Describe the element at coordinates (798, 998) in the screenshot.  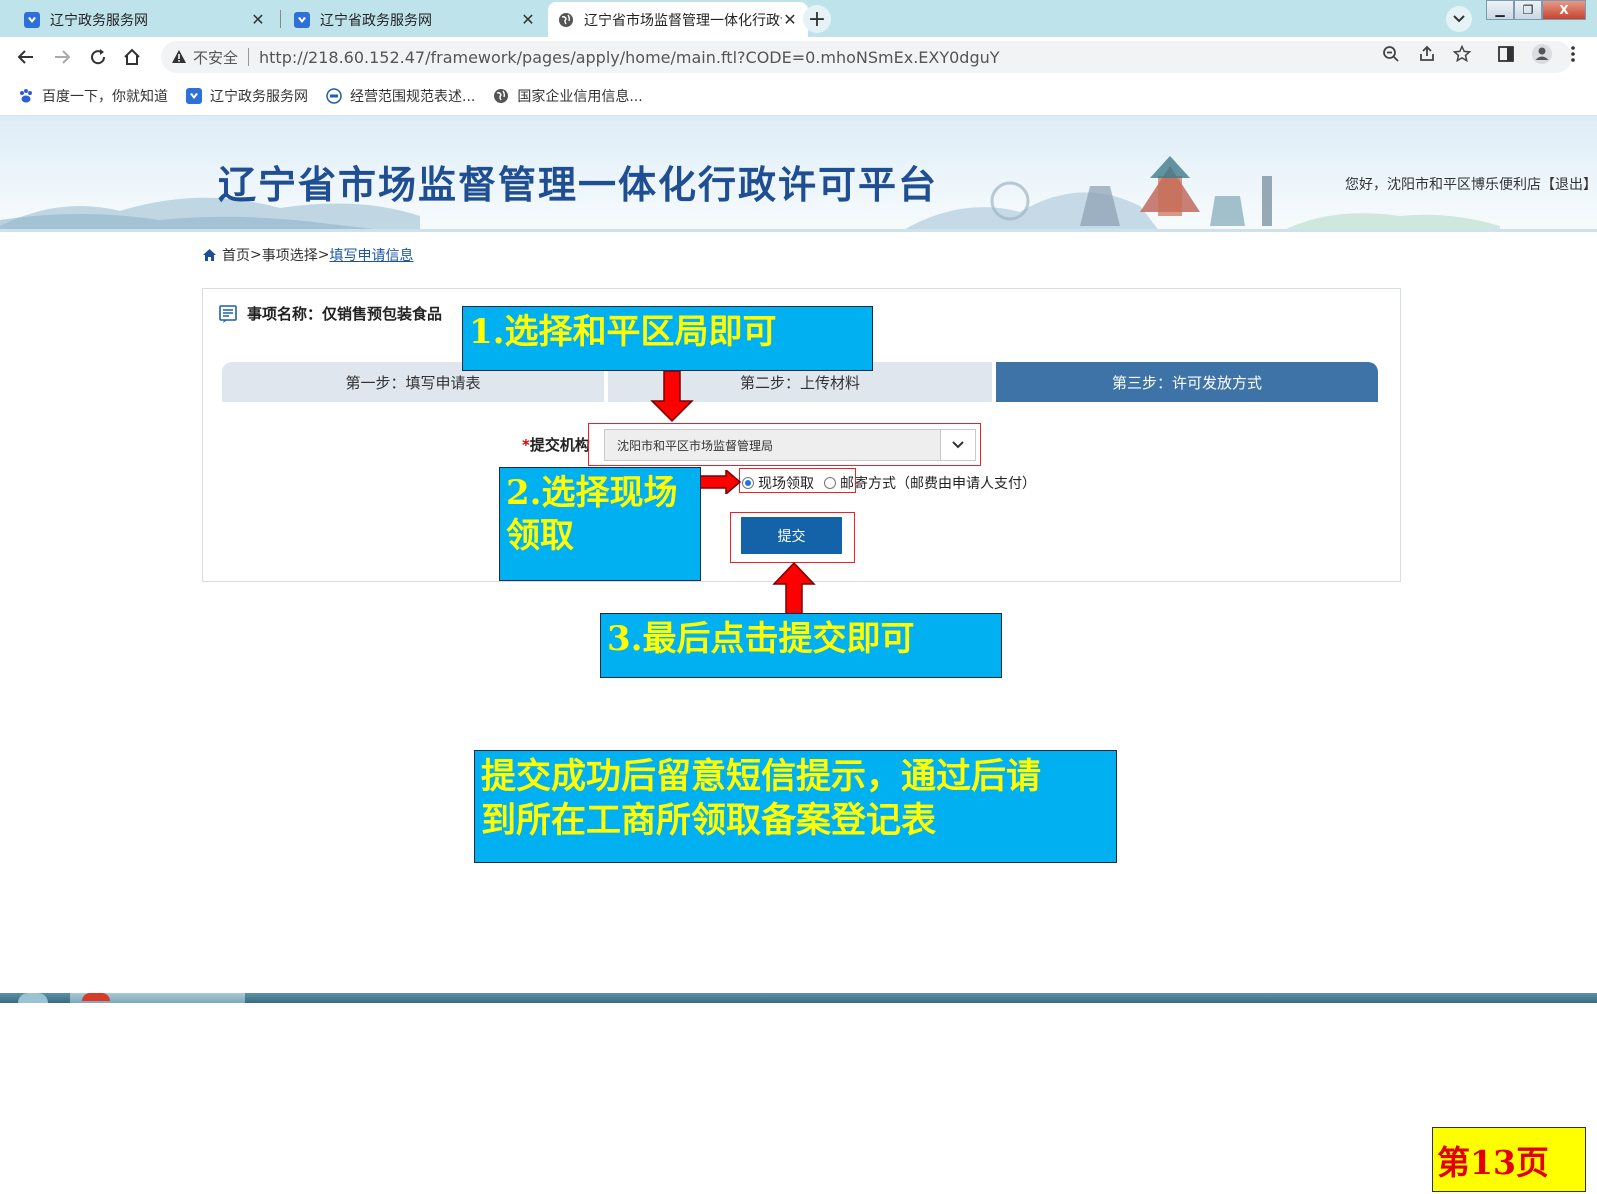
I see `os-taskbar` at that location.